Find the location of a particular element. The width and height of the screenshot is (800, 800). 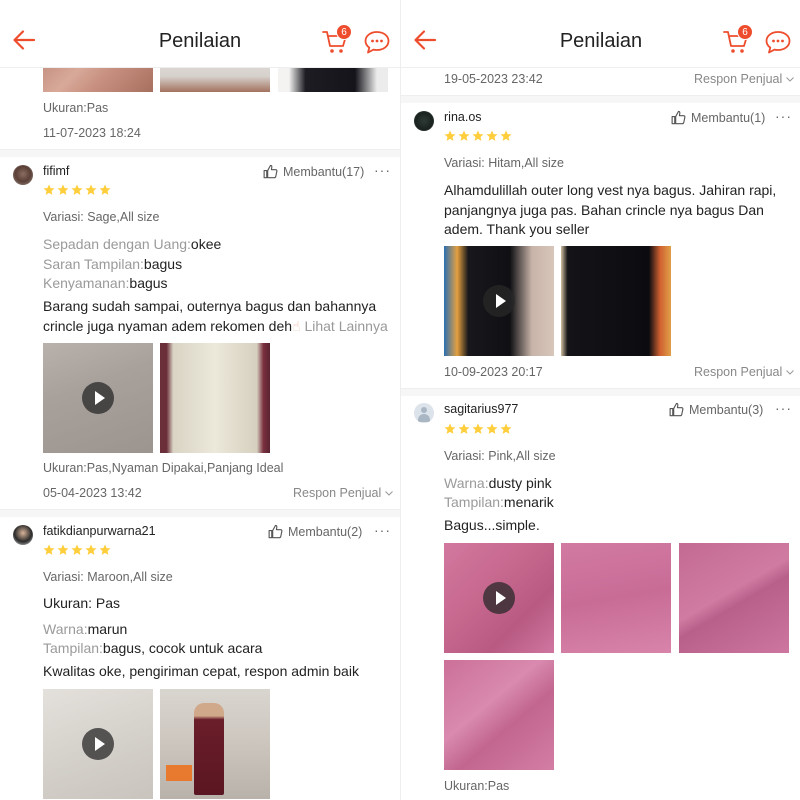

attribute-value: bagus, cocok untuk acara is located at coordinates (182, 648).